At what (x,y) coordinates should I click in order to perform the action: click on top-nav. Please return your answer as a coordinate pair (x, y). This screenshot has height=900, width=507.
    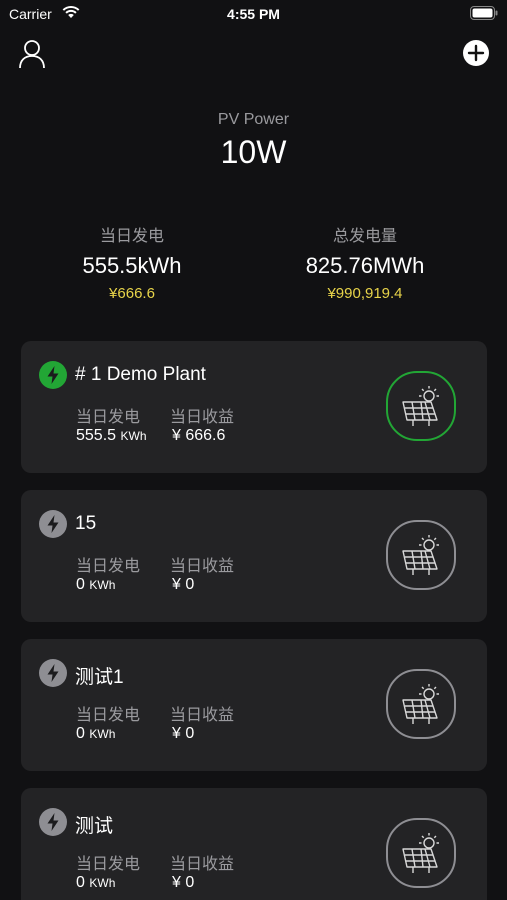
    Looking at the image, I should click on (253, 54).